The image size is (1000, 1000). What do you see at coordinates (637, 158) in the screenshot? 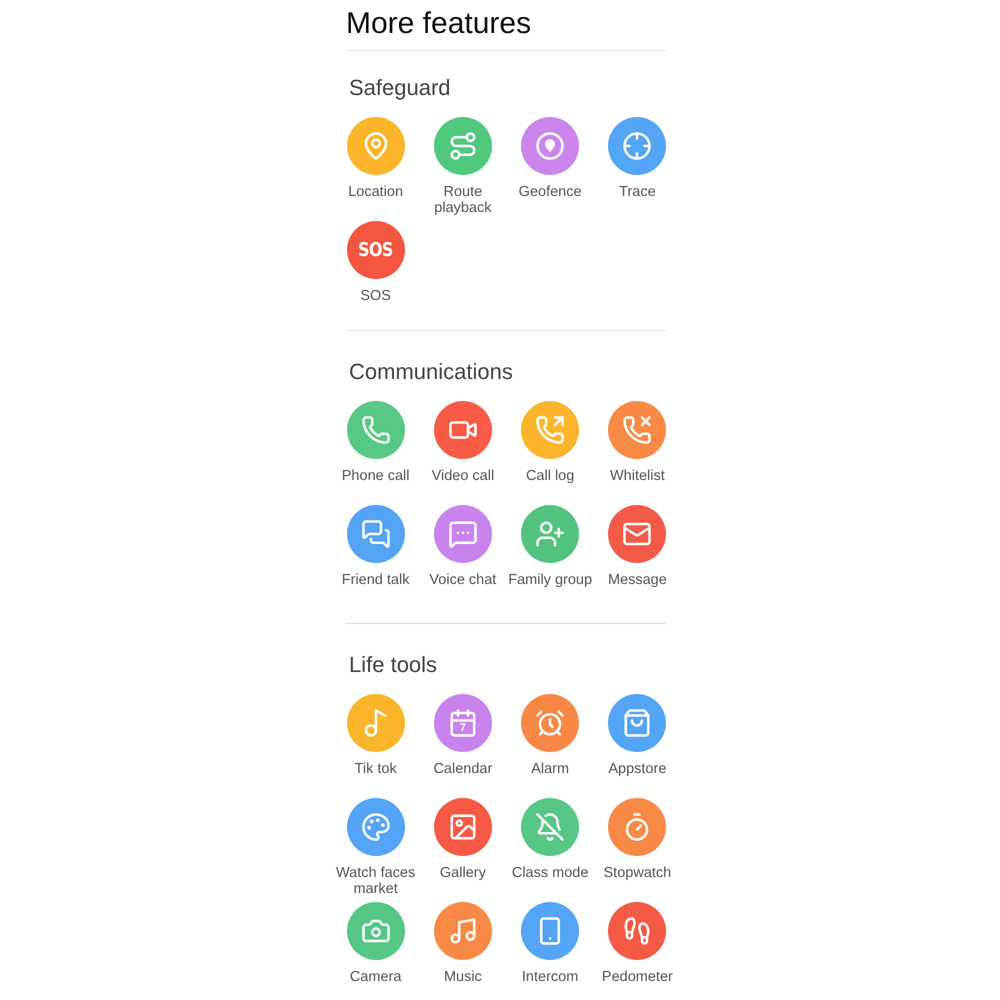
I see `feature-button: Trace` at bounding box center [637, 158].